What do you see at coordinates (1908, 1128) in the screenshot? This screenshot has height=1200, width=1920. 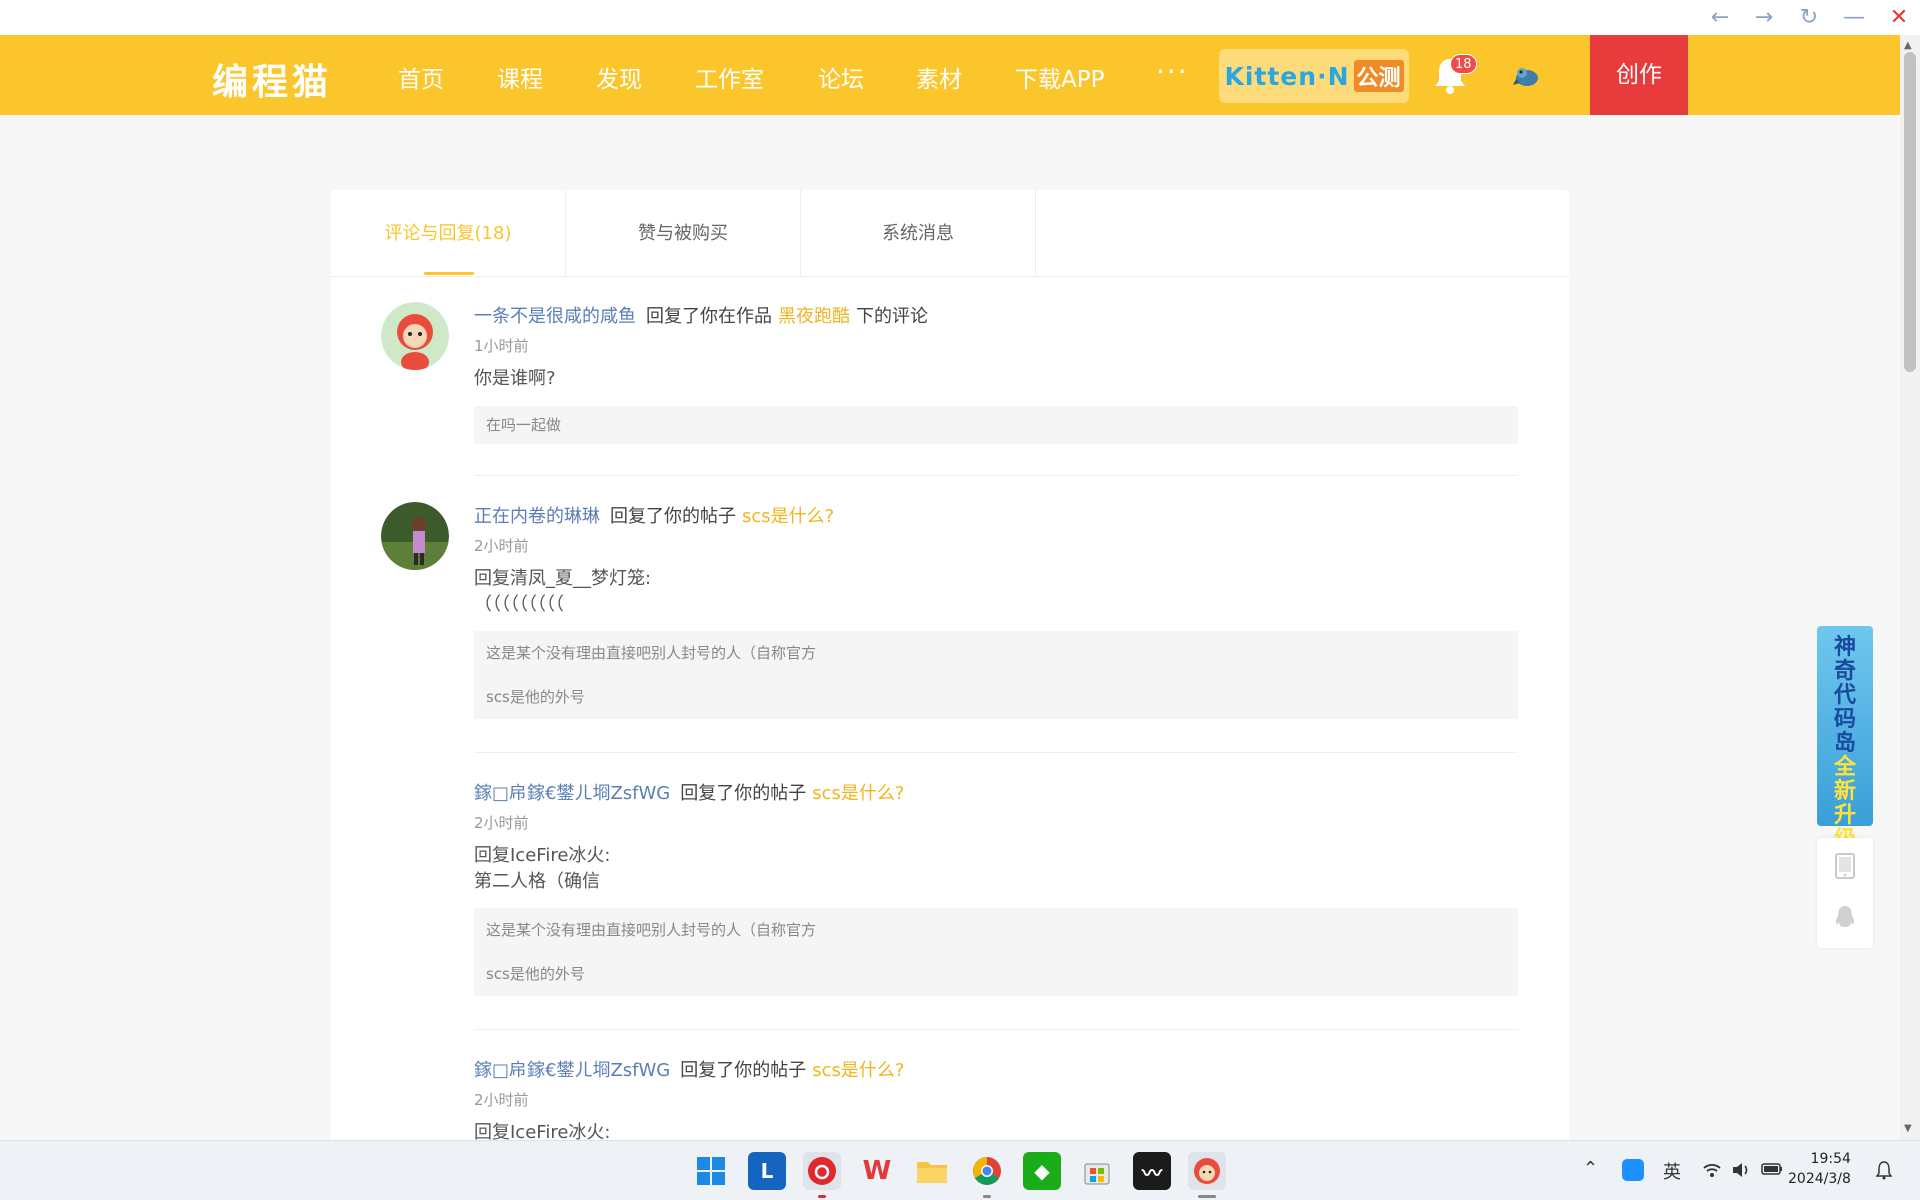 I see `scroll-down-arrow-icon: ▼` at bounding box center [1908, 1128].